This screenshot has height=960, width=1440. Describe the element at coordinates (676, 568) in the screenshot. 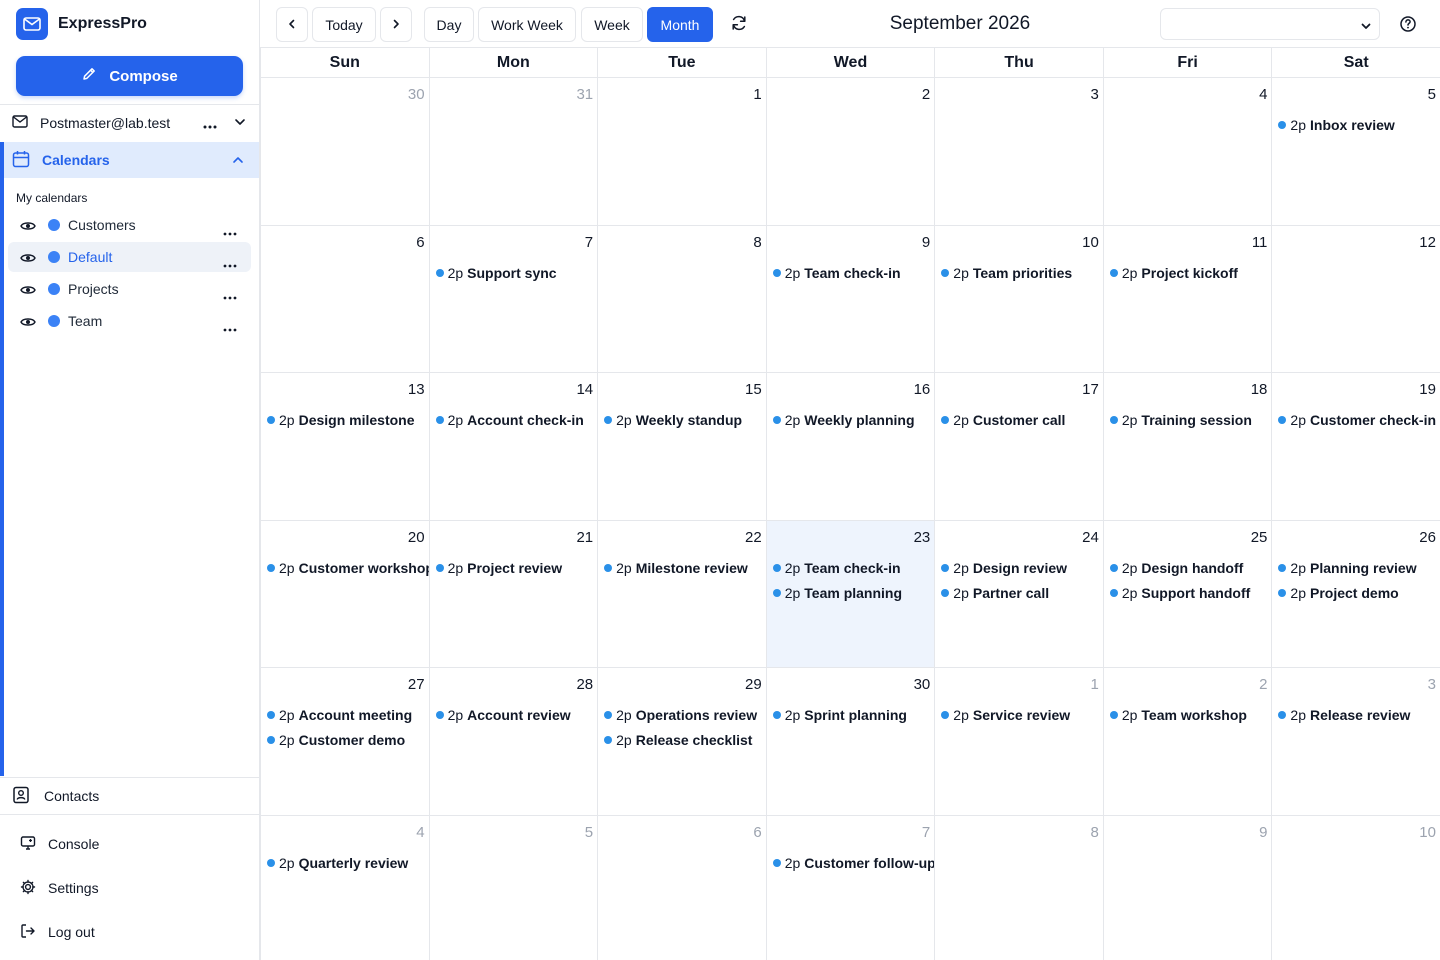

I see `calendar-event: 2p Milestone review` at that location.